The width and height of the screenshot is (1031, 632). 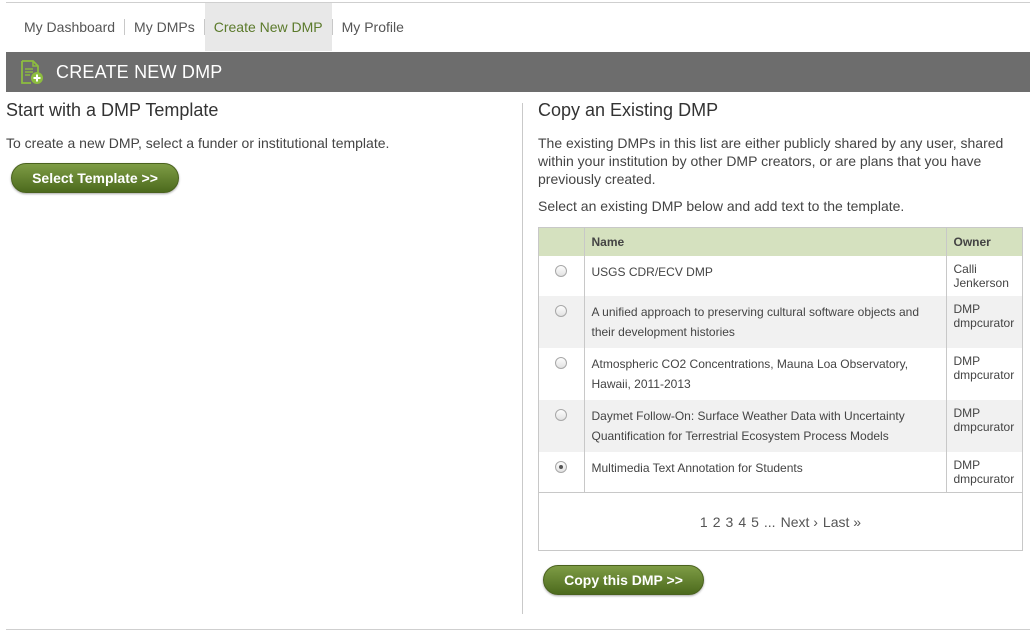 What do you see at coordinates (742, 522) in the screenshot?
I see `page-link-4: 4` at bounding box center [742, 522].